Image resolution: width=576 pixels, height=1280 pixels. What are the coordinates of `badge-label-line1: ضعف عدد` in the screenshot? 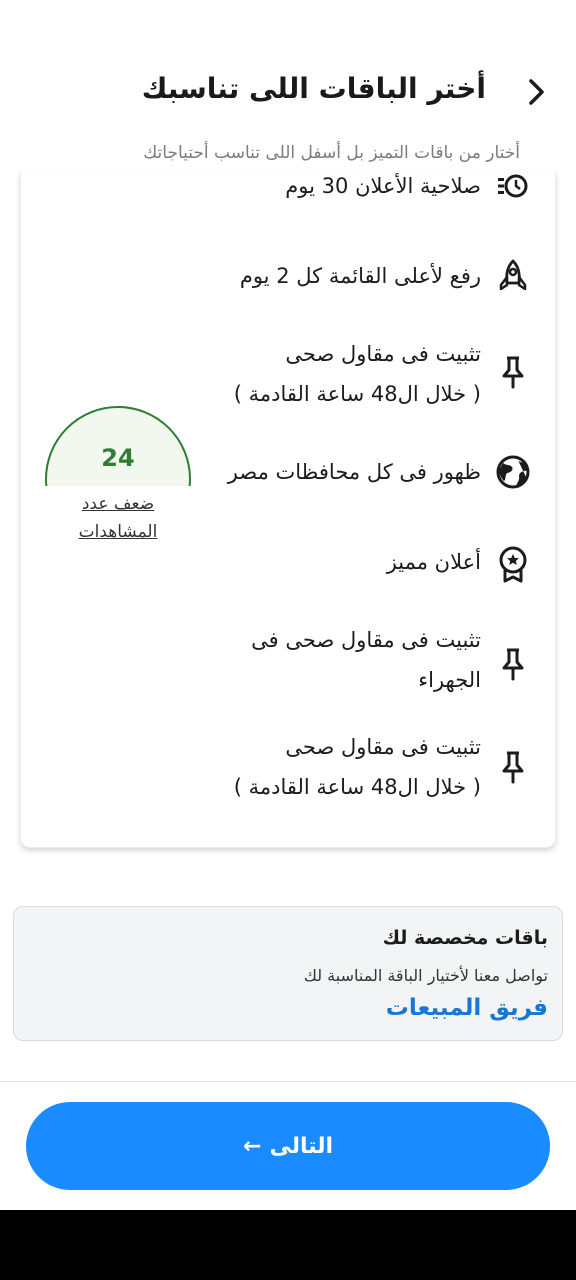 It's located at (118, 504).